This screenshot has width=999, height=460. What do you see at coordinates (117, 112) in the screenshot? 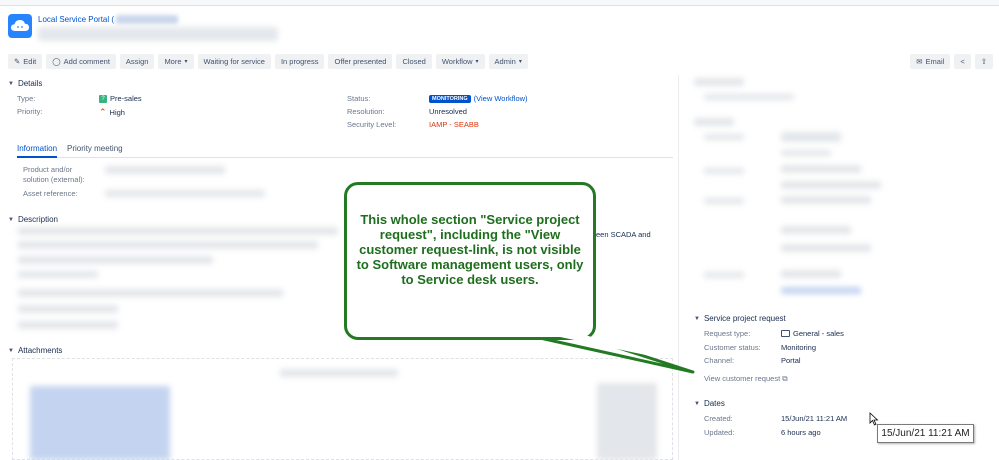
I see `priority-value-text: High` at bounding box center [117, 112].